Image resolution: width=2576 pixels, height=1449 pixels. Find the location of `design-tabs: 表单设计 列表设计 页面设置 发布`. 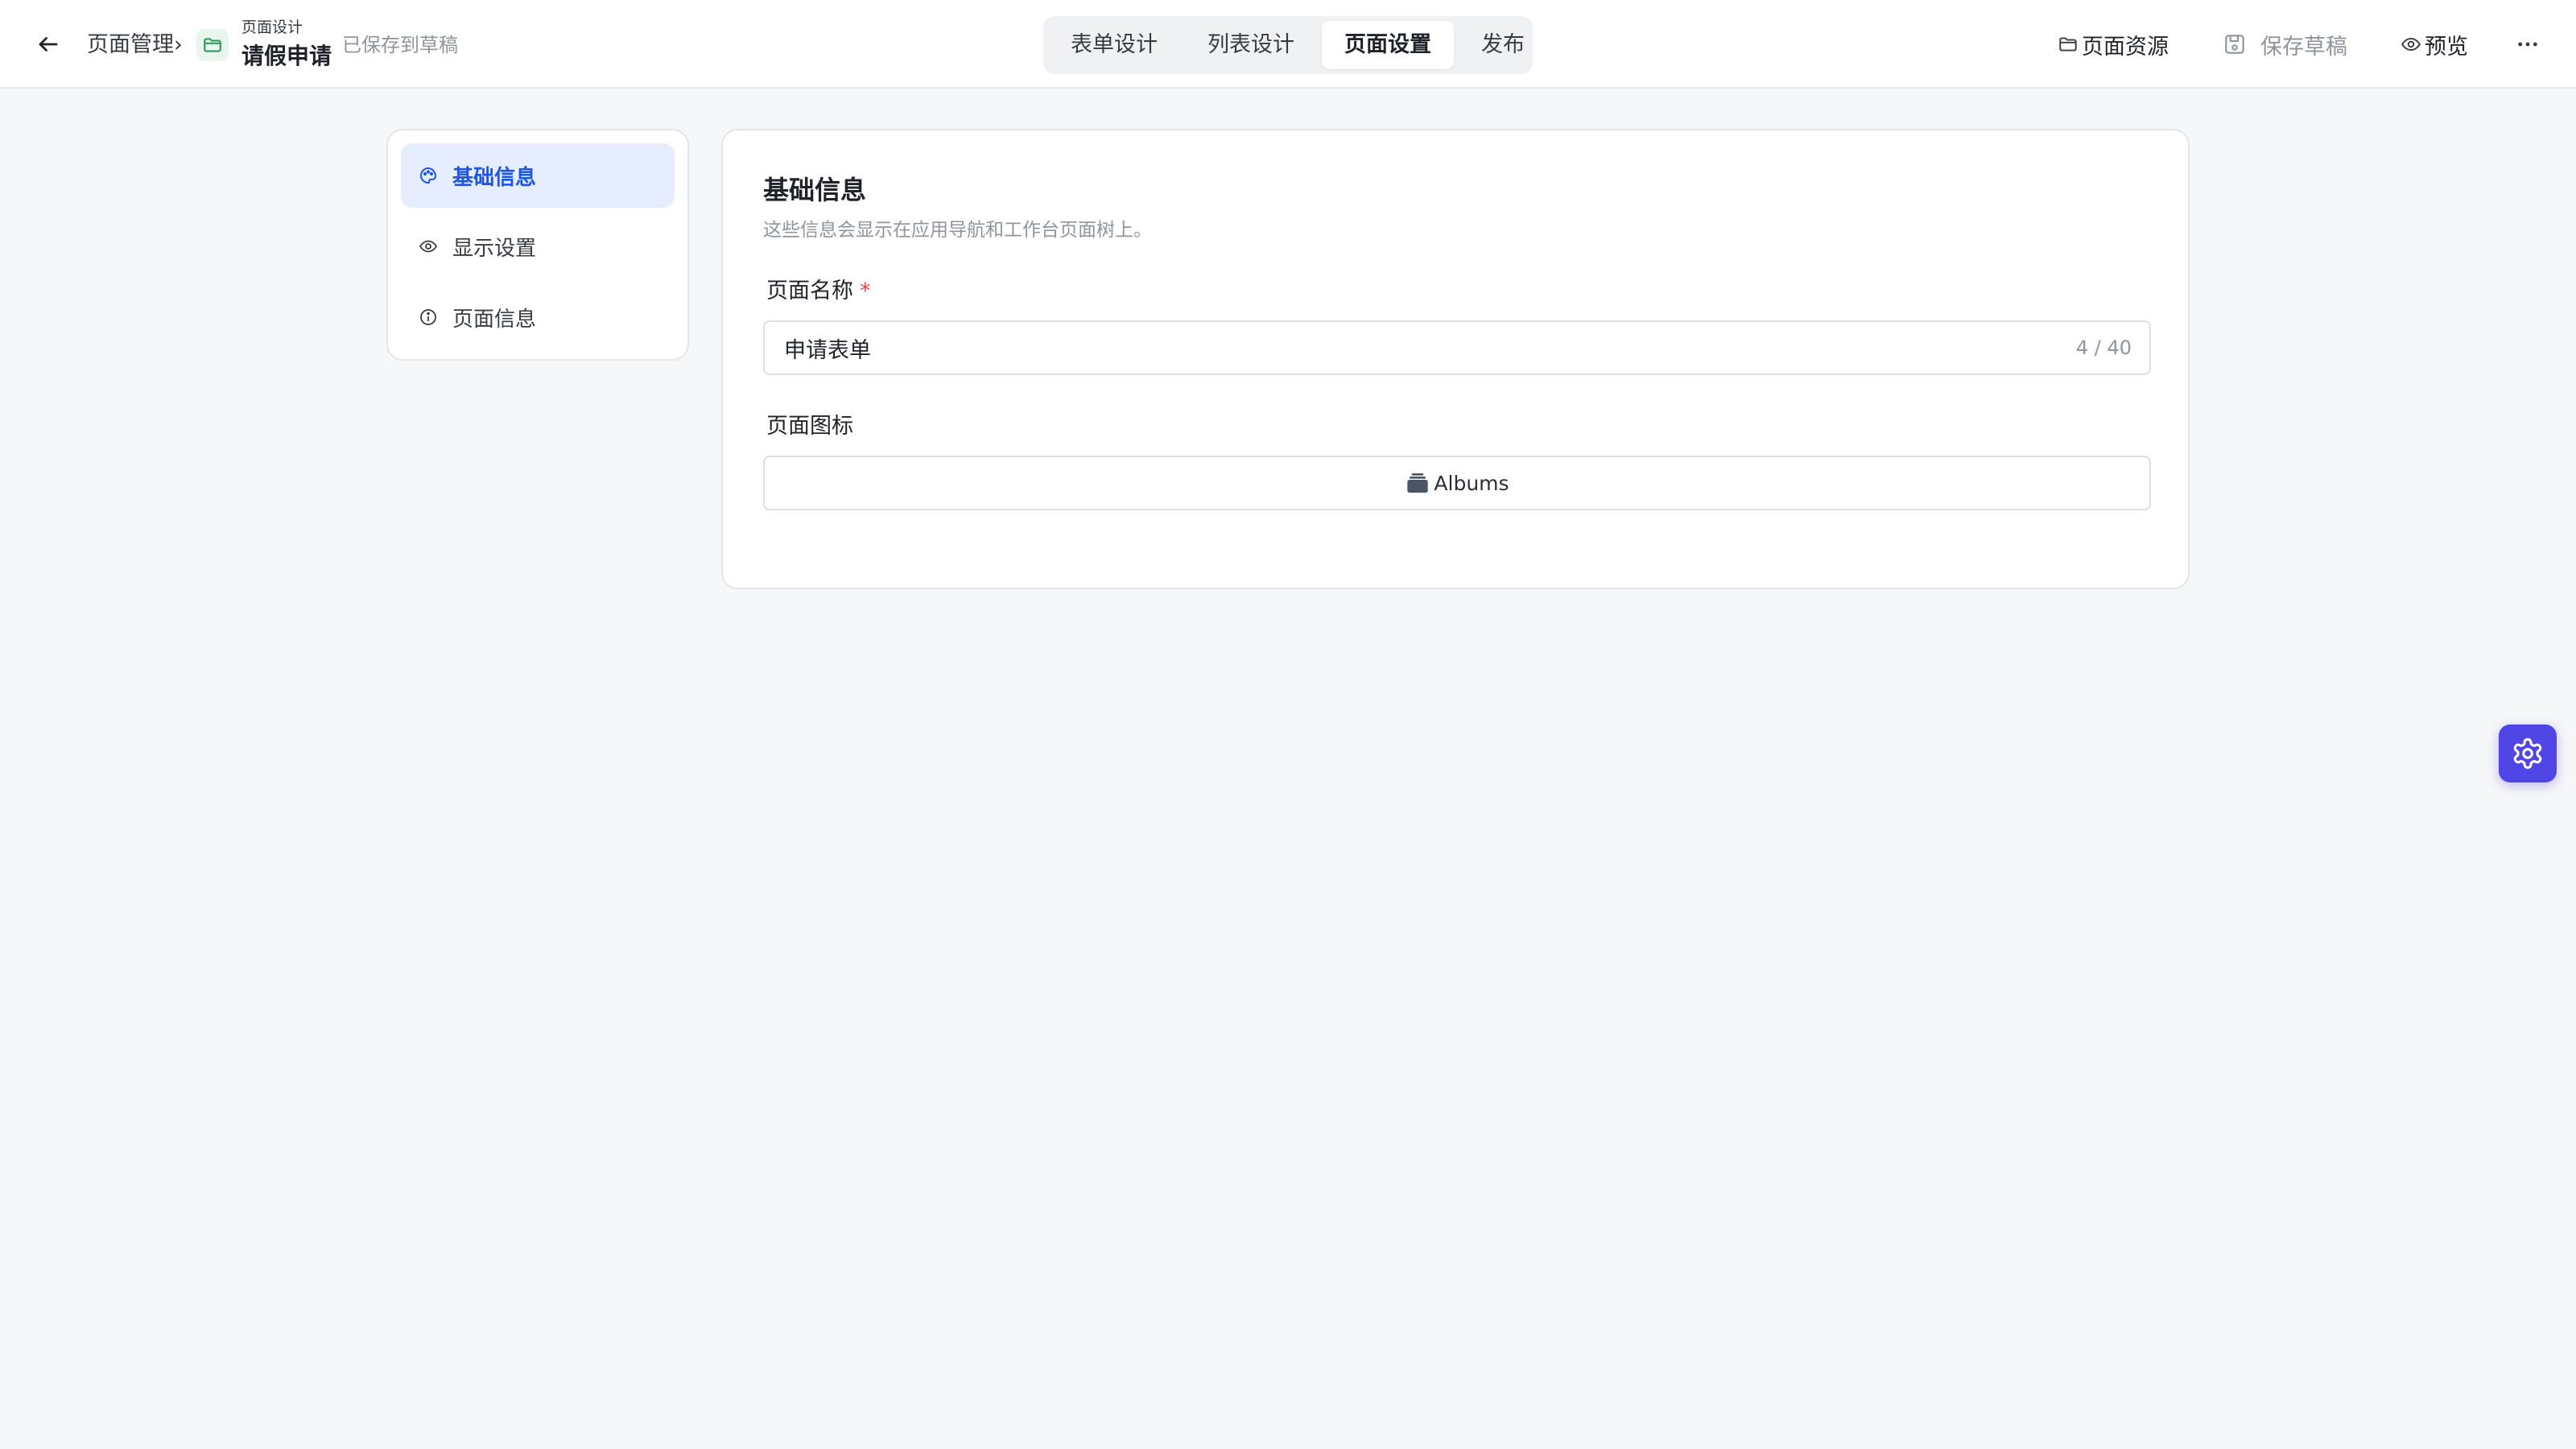

design-tabs: 表单设计 列表设计 页面设置 发布 is located at coordinates (1288, 45).